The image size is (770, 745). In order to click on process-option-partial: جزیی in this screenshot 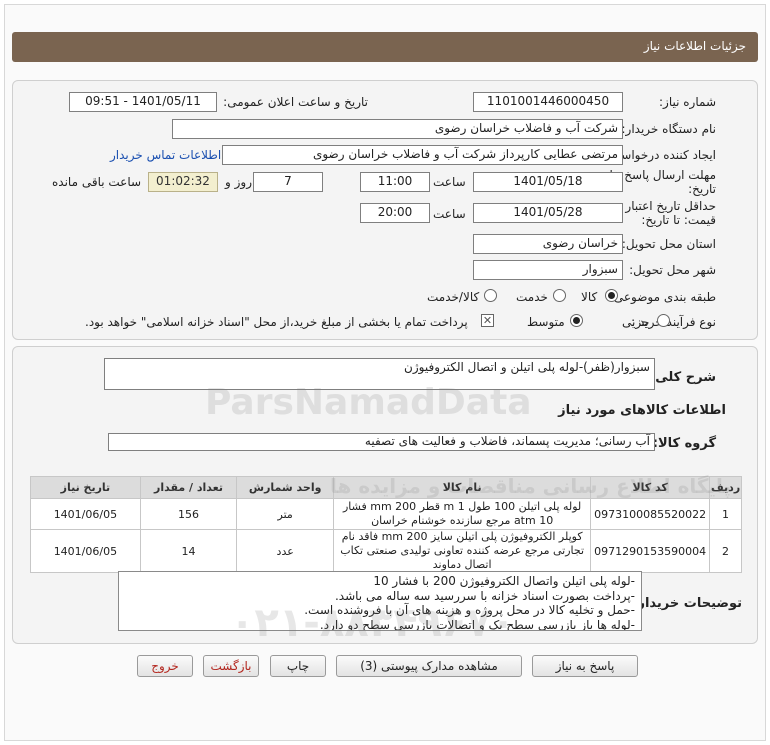, I will do `click(636, 322)`.